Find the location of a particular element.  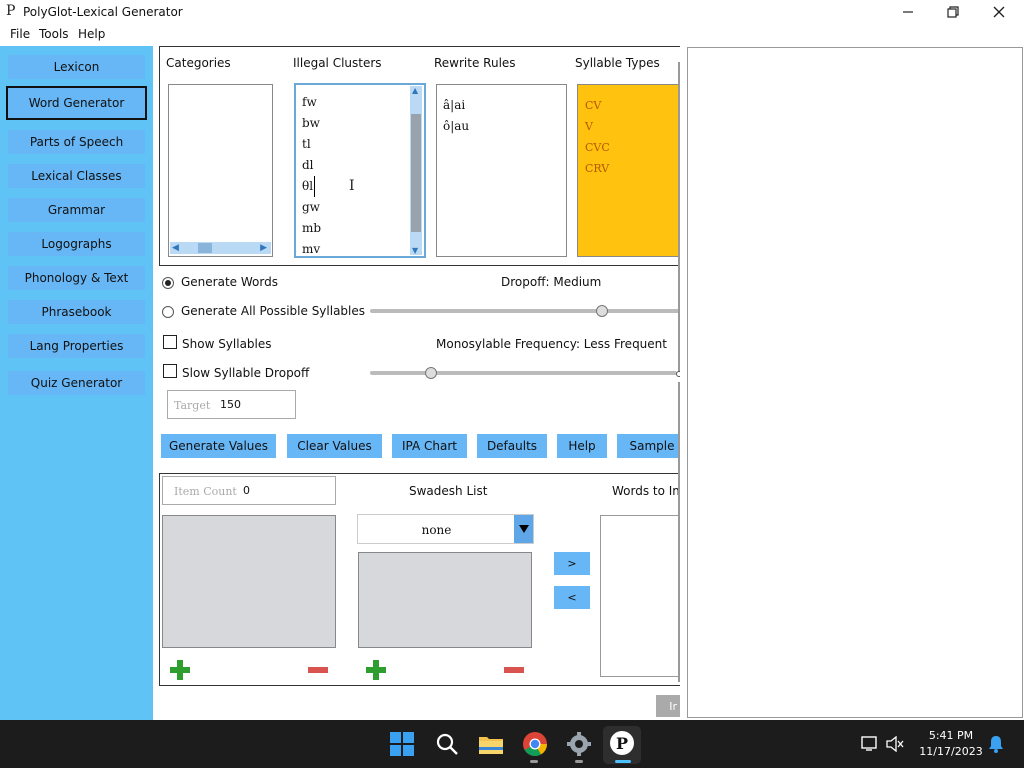

show-syllables-label: Show Syllables is located at coordinates (227, 344).